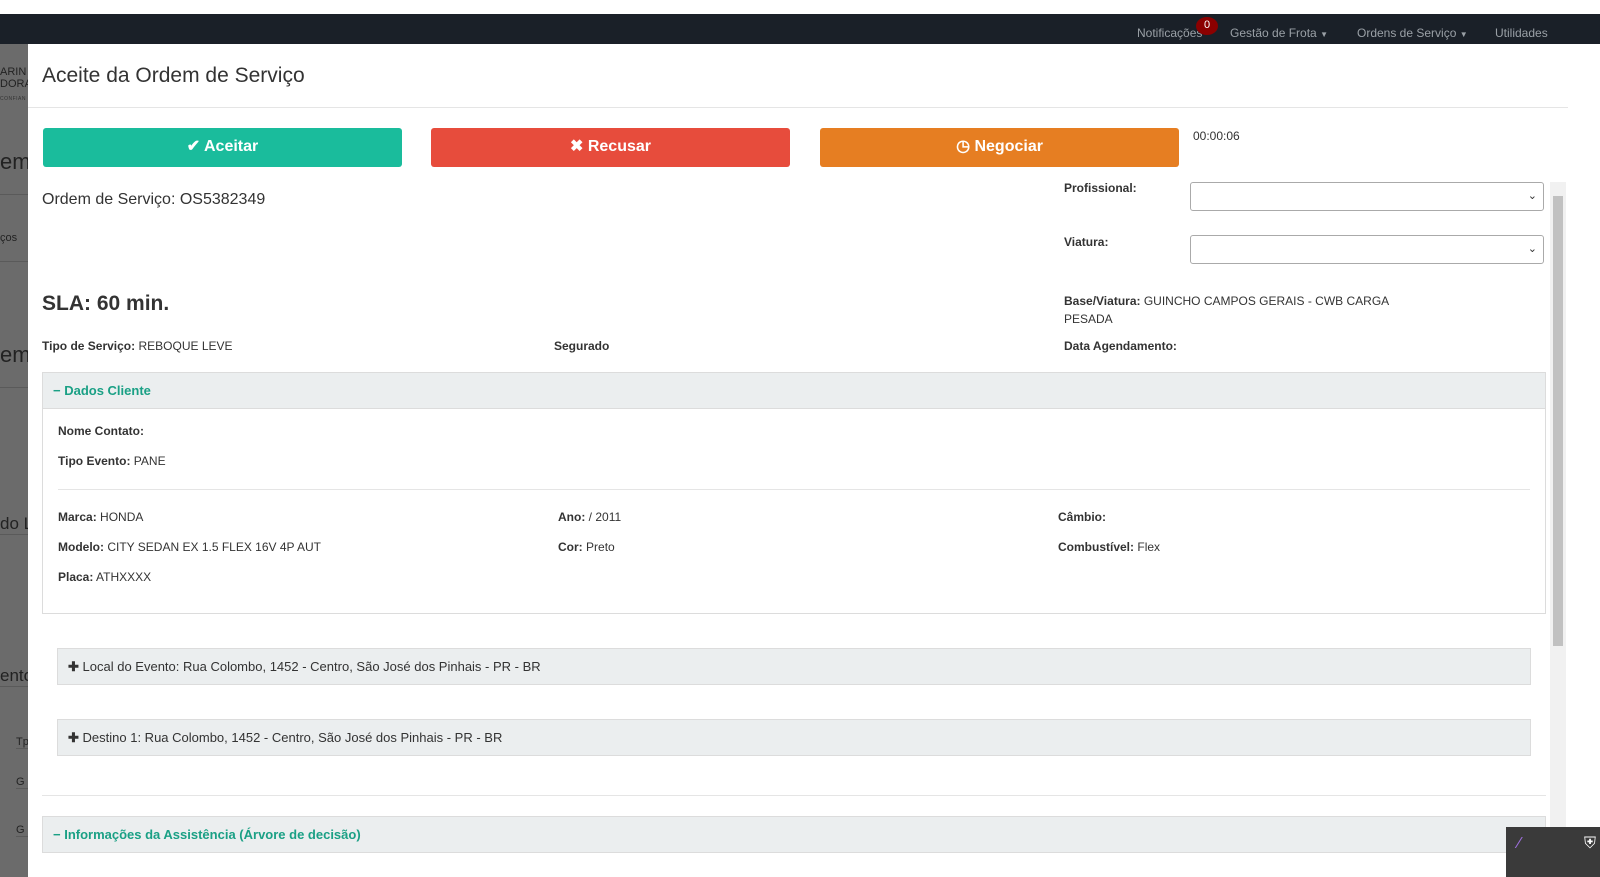 The image size is (1600, 877). What do you see at coordinates (13, 72) in the screenshot?
I see `bg-text: ARIN` at bounding box center [13, 72].